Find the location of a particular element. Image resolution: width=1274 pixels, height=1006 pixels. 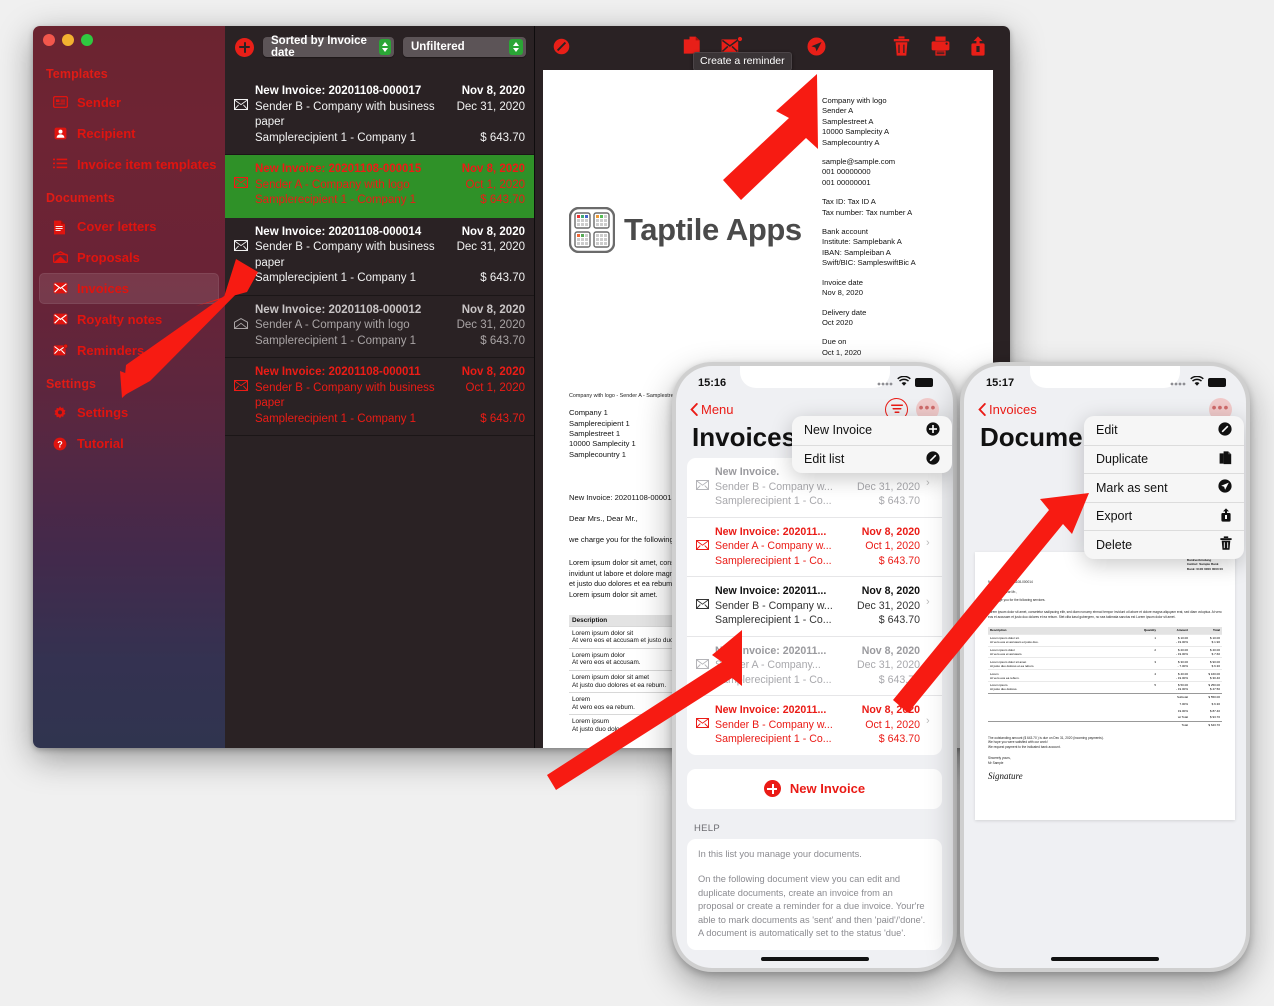

sidebar-item-invoice-item-templates: Invoice item templates is located at coordinates (129, 164).